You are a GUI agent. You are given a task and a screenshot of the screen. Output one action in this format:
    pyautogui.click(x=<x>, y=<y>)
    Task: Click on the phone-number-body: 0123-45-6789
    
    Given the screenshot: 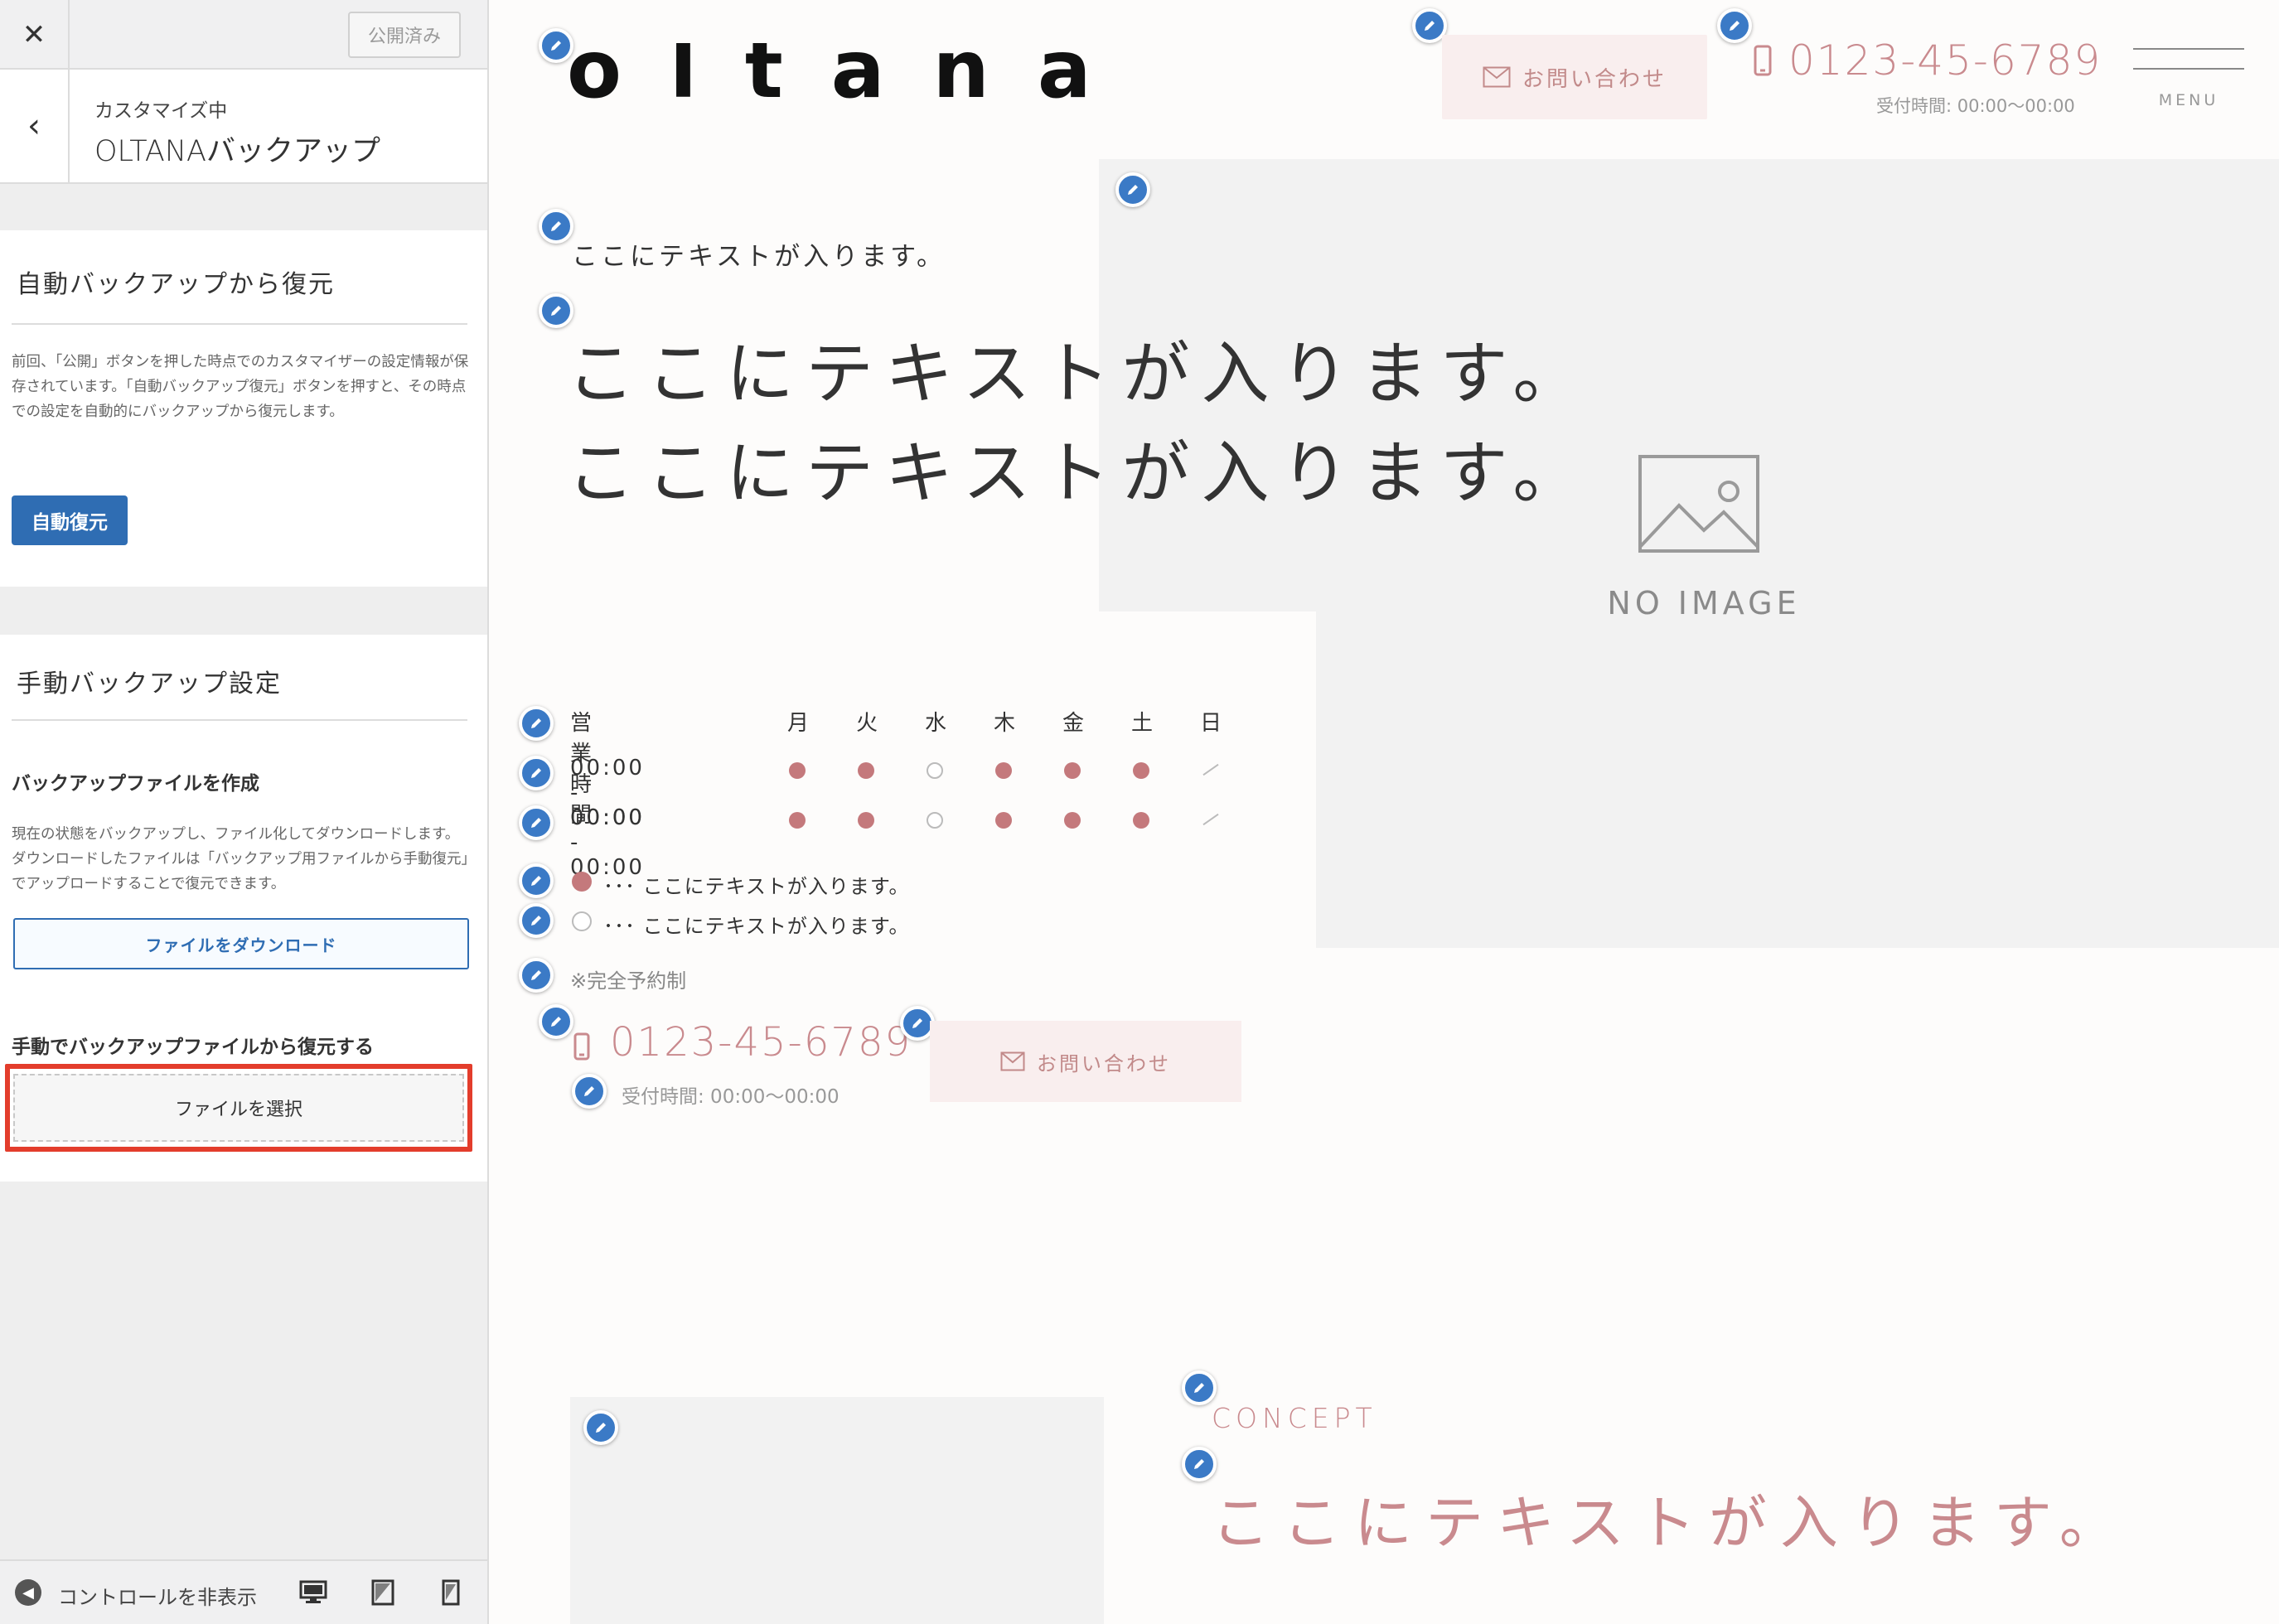 What is the action you would take?
    pyautogui.click(x=761, y=1042)
    